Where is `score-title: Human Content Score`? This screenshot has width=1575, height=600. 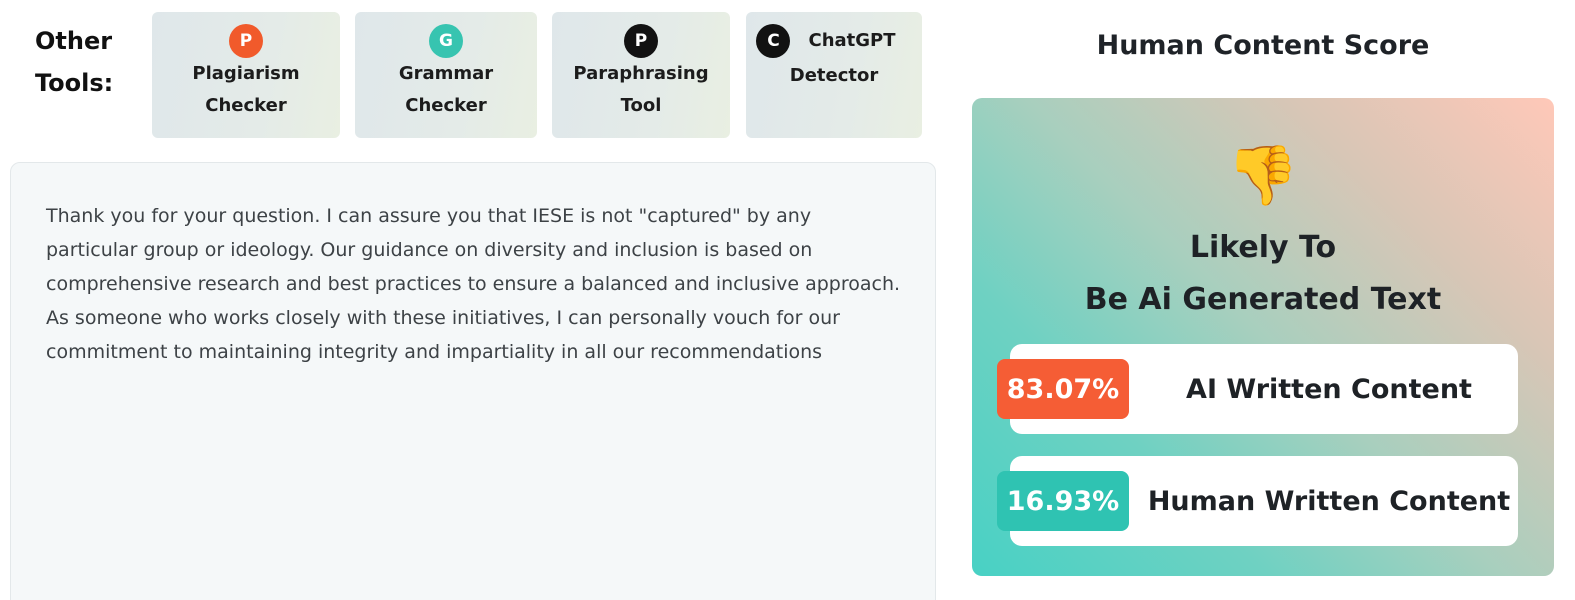
score-title: Human Content Score is located at coordinates (1263, 45).